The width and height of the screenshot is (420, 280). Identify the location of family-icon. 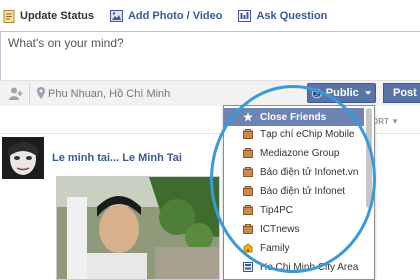
(248, 248).